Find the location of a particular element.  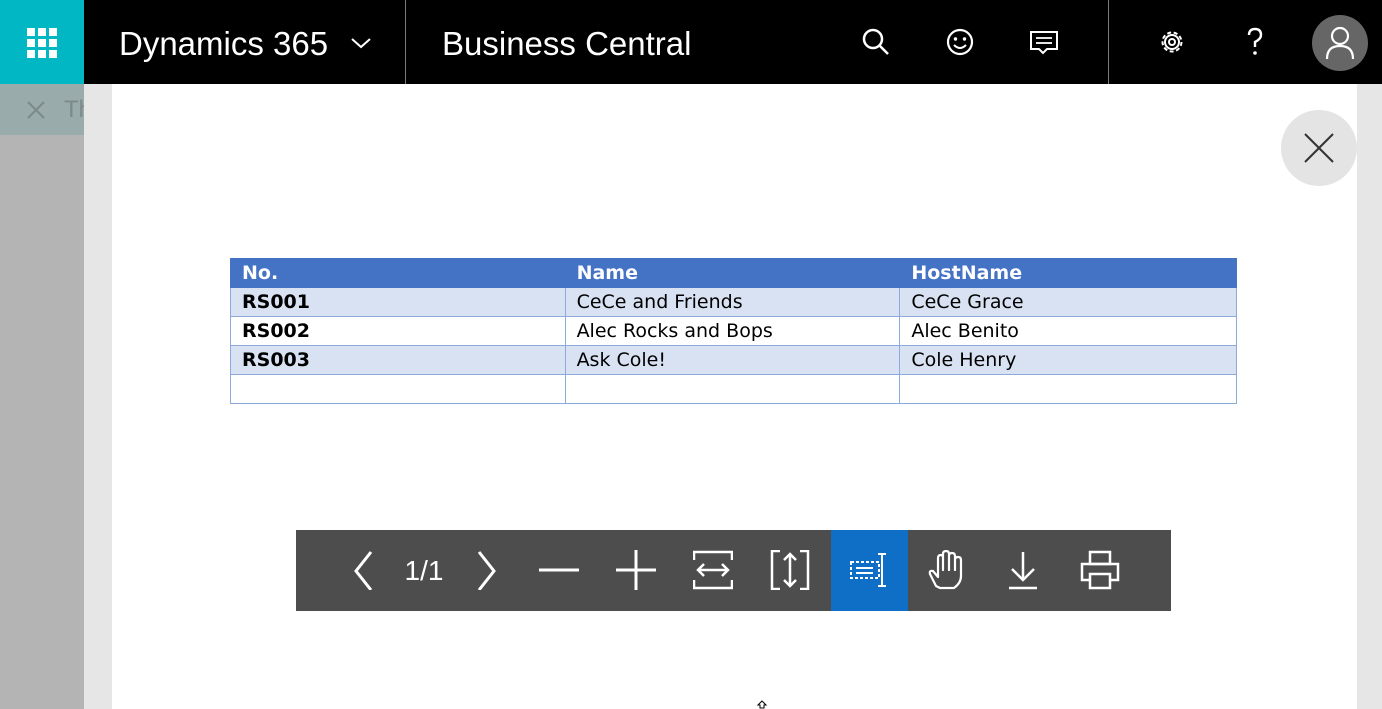

next-page-button is located at coordinates (486, 570).